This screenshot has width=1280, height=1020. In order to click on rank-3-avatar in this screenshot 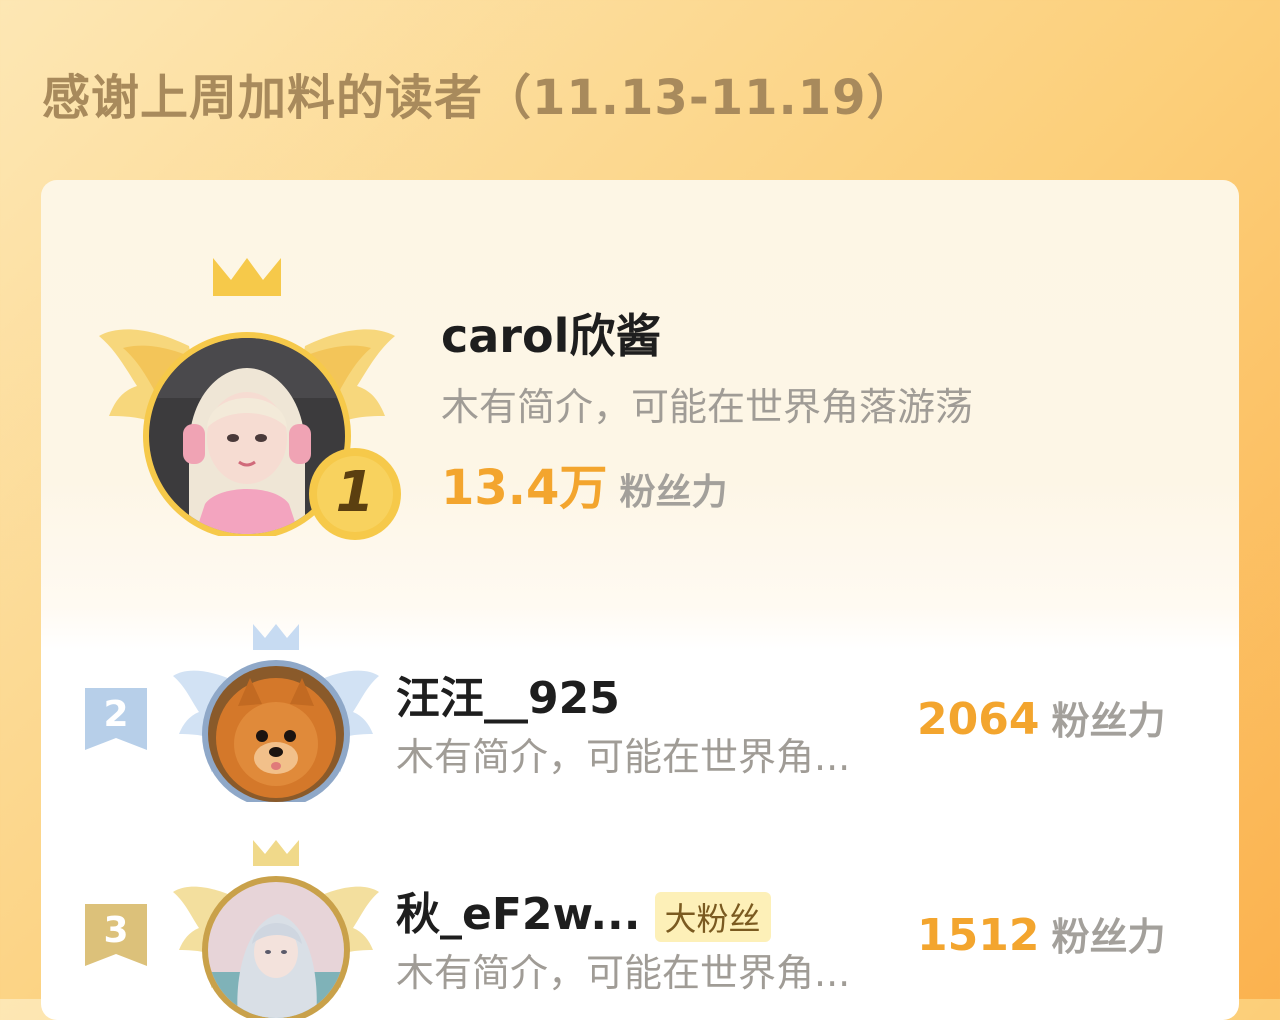, I will do `click(276, 950)`.